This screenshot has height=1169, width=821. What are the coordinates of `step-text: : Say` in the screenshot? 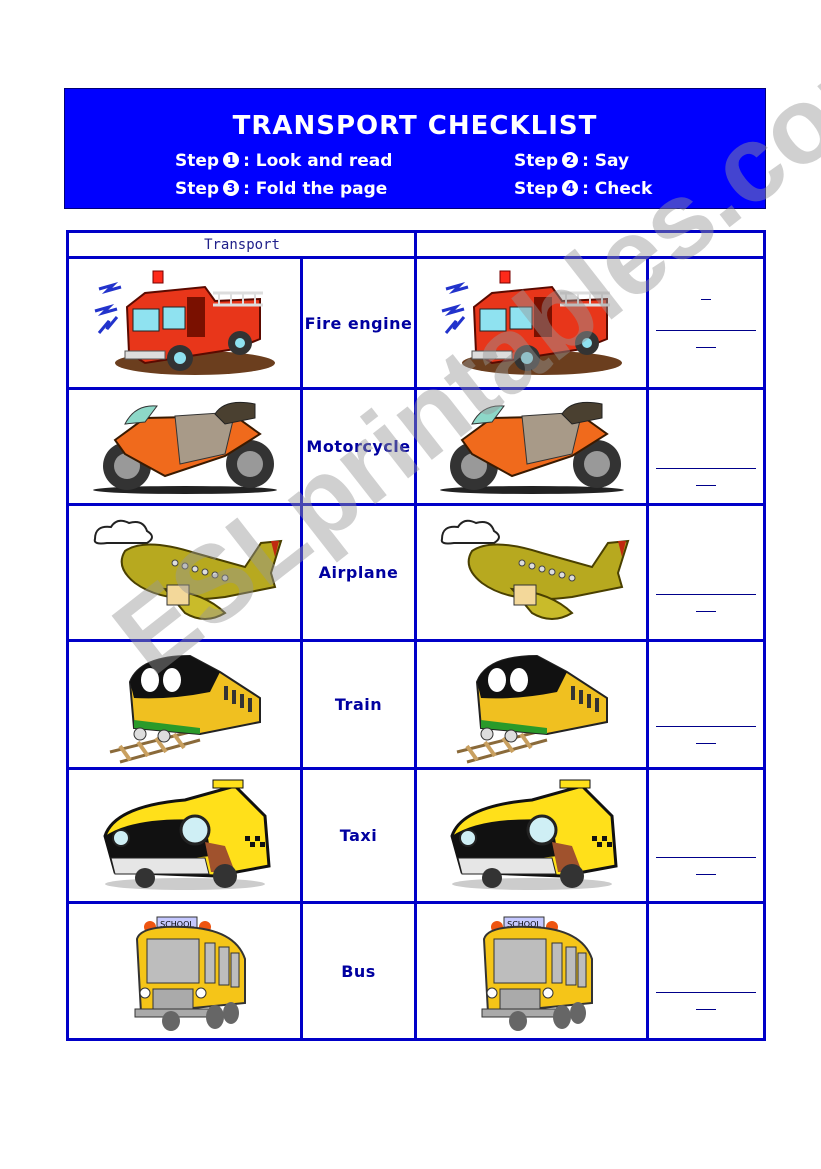 It's located at (606, 161).